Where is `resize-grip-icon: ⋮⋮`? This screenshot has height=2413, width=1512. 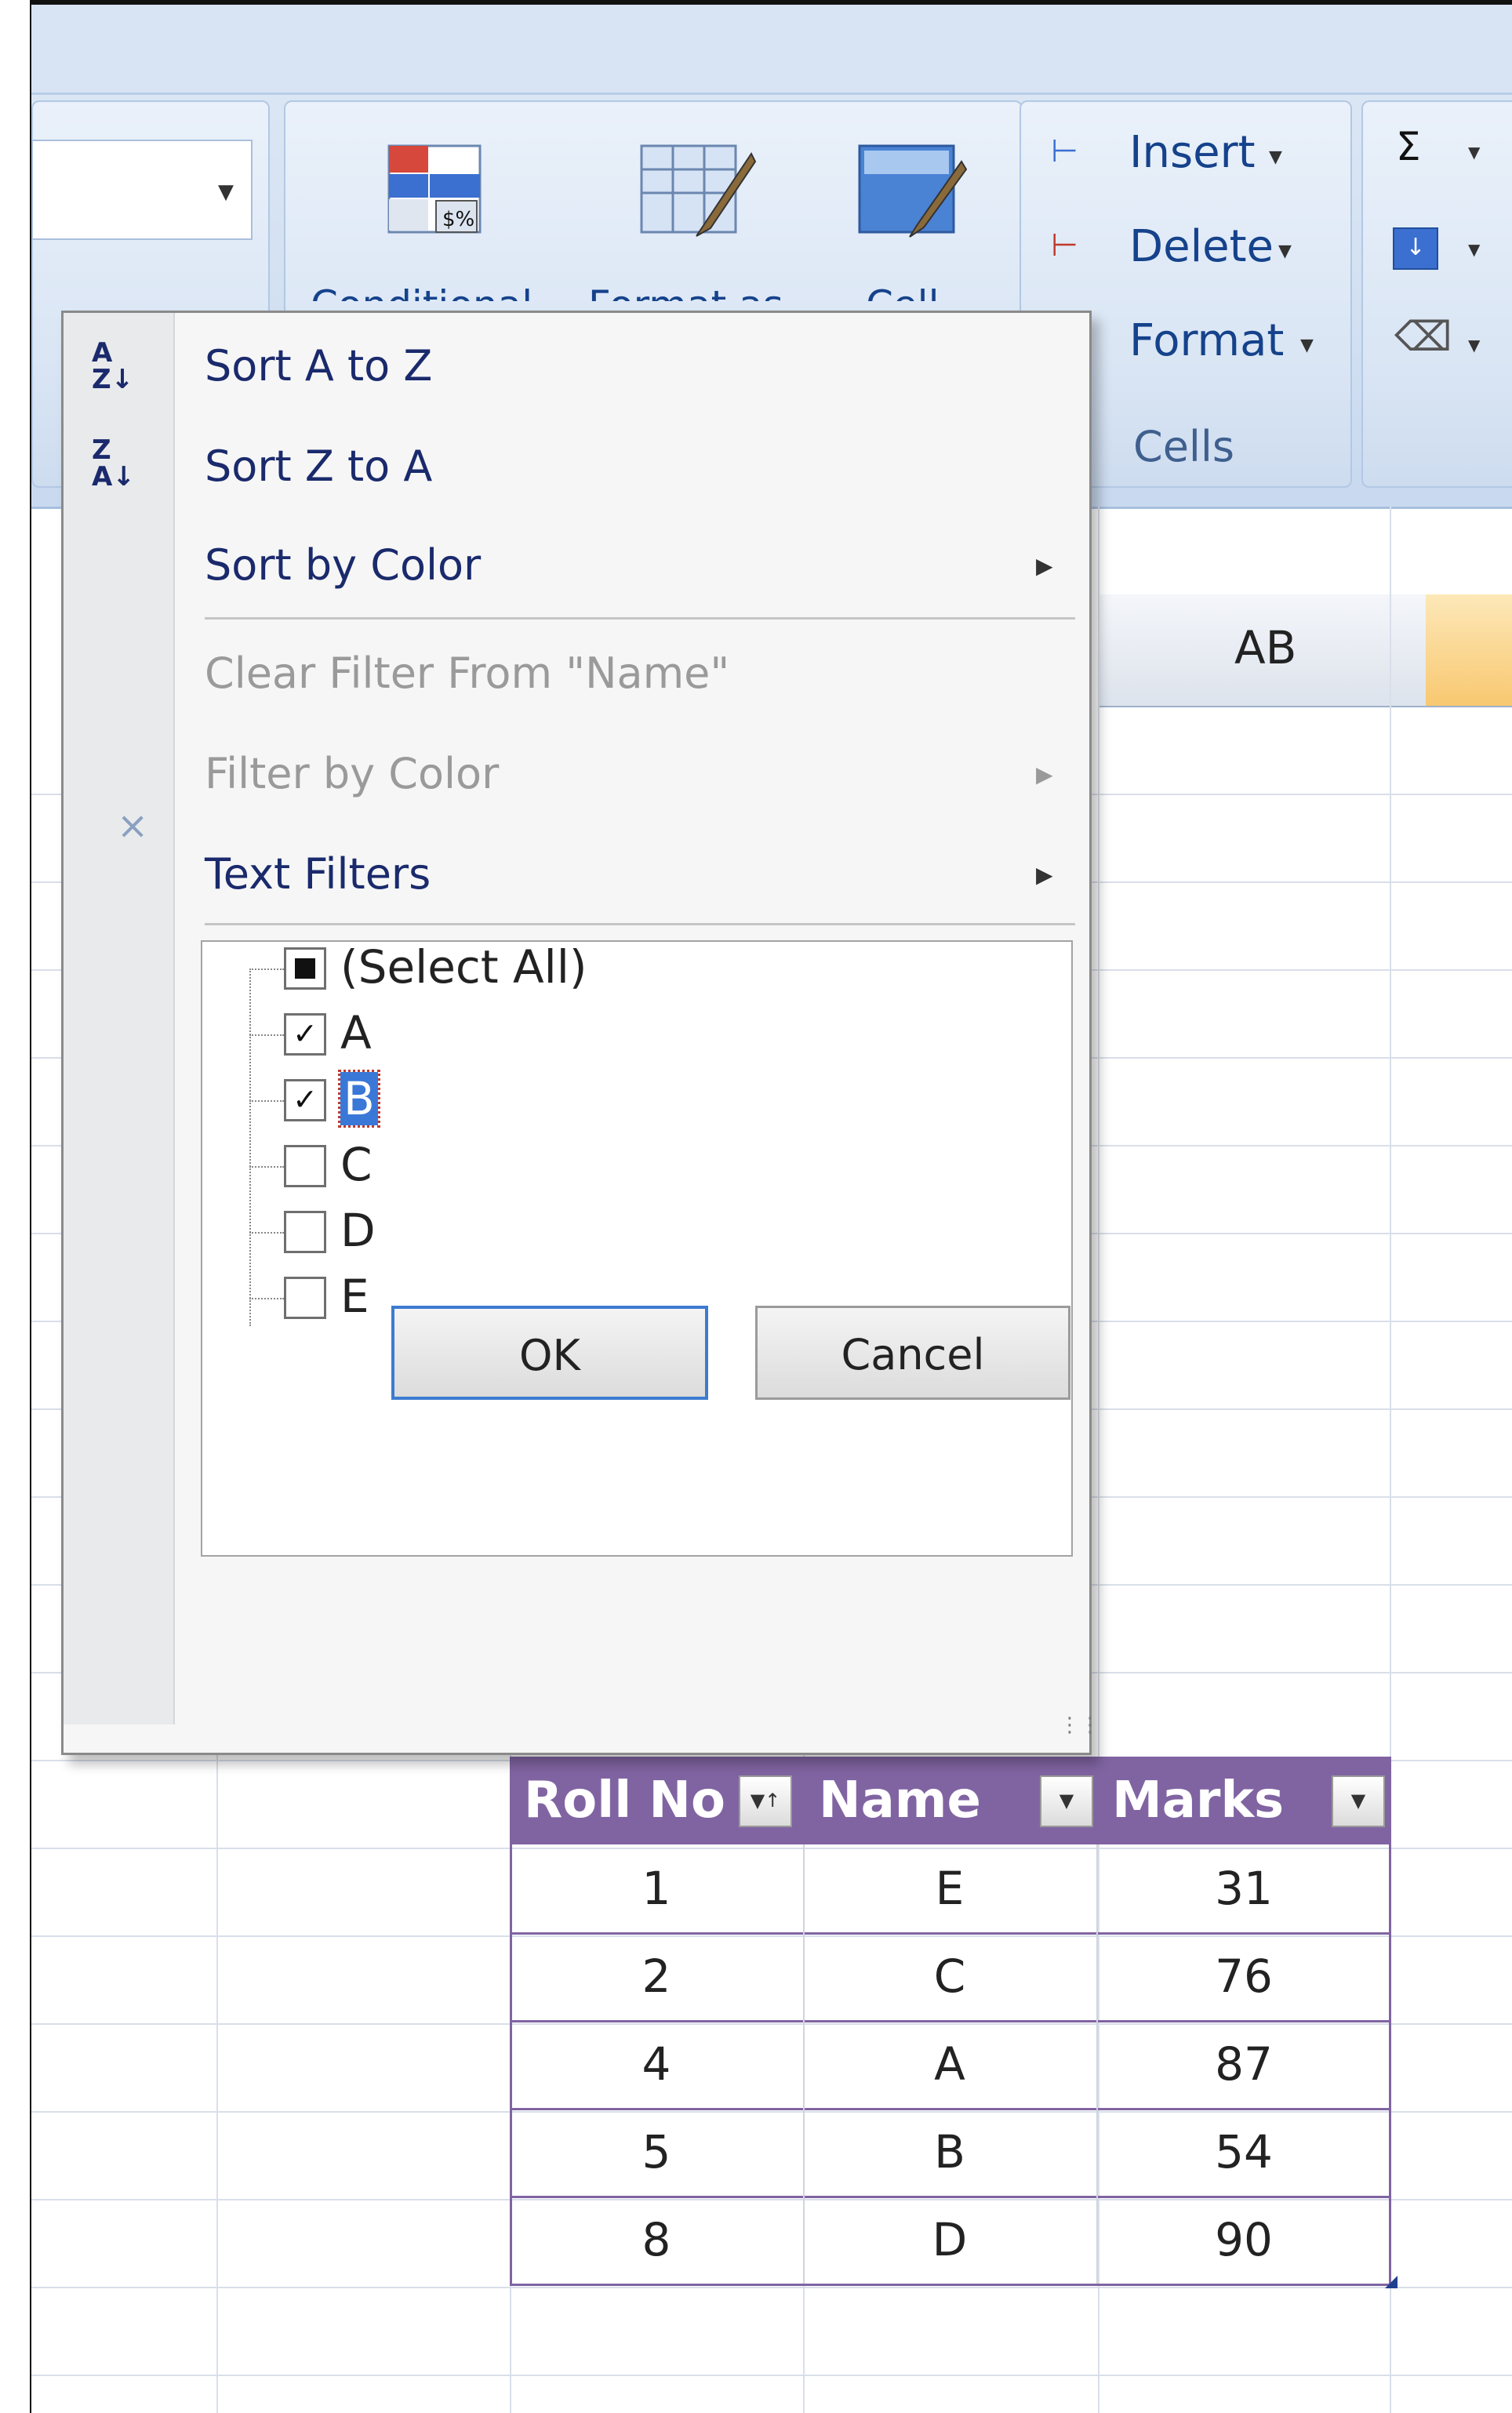 resize-grip-icon: ⋮⋮ is located at coordinates (1079, 1725).